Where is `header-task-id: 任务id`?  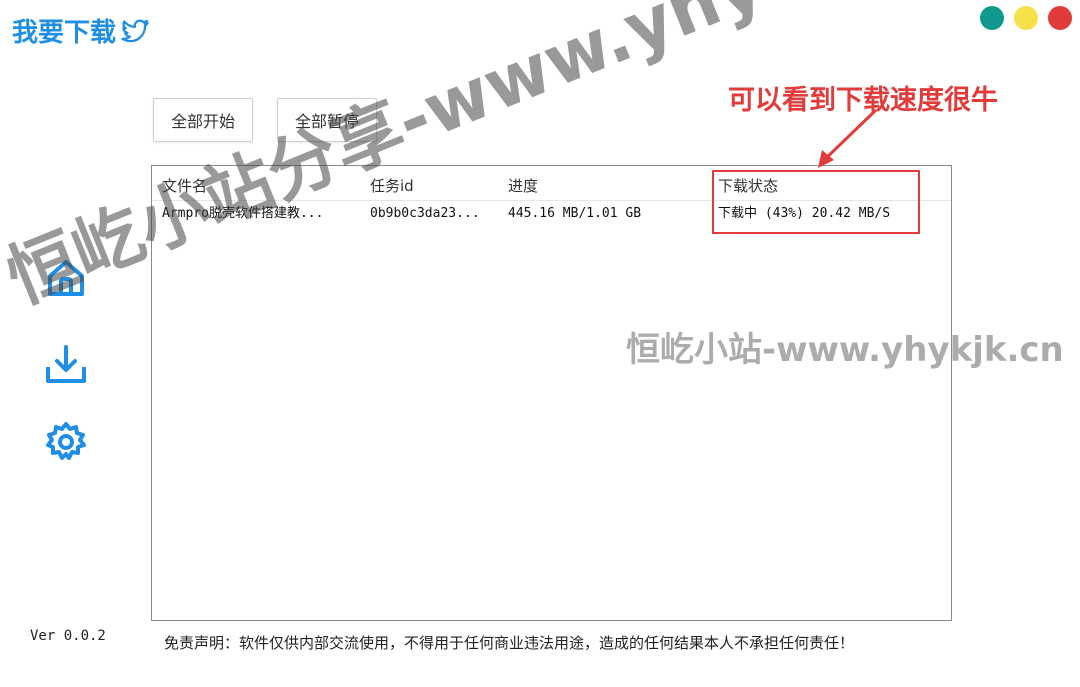
header-task-id: 任务id is located at coordinates (392, 186).